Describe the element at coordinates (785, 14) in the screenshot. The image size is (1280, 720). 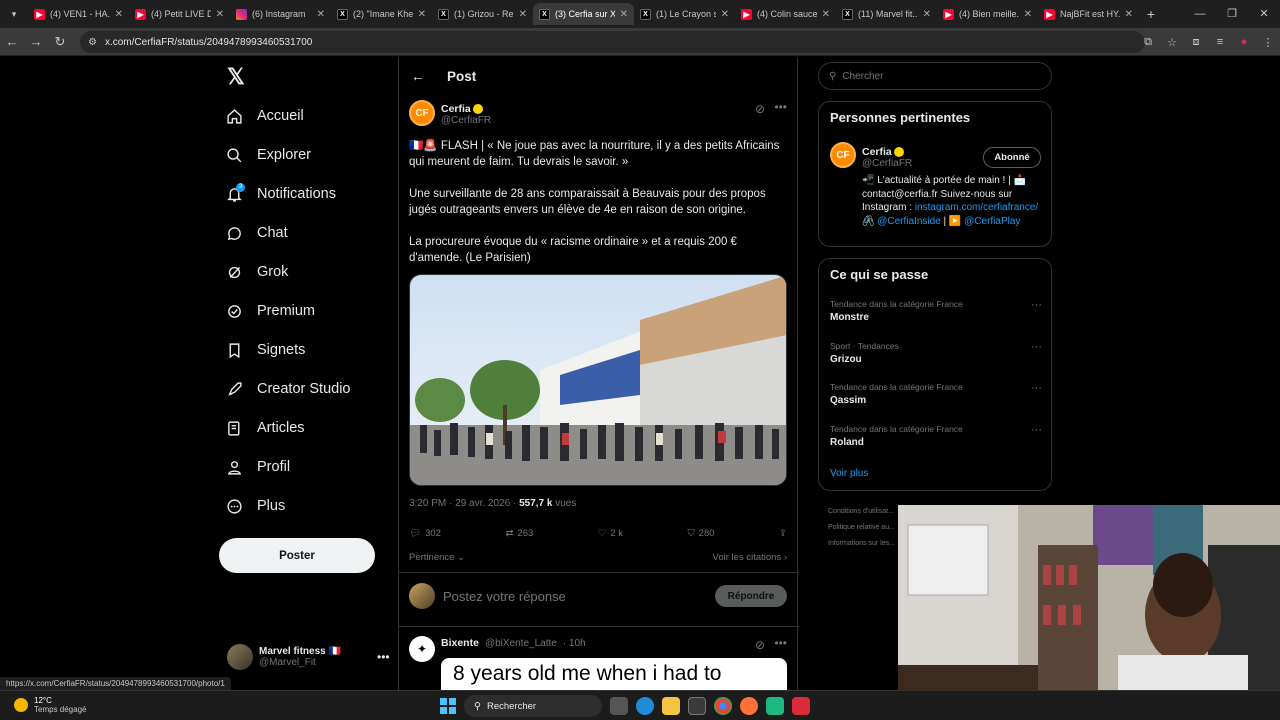
I see `browser-tab: ▶(4) Colin sauce...✕` at that location.